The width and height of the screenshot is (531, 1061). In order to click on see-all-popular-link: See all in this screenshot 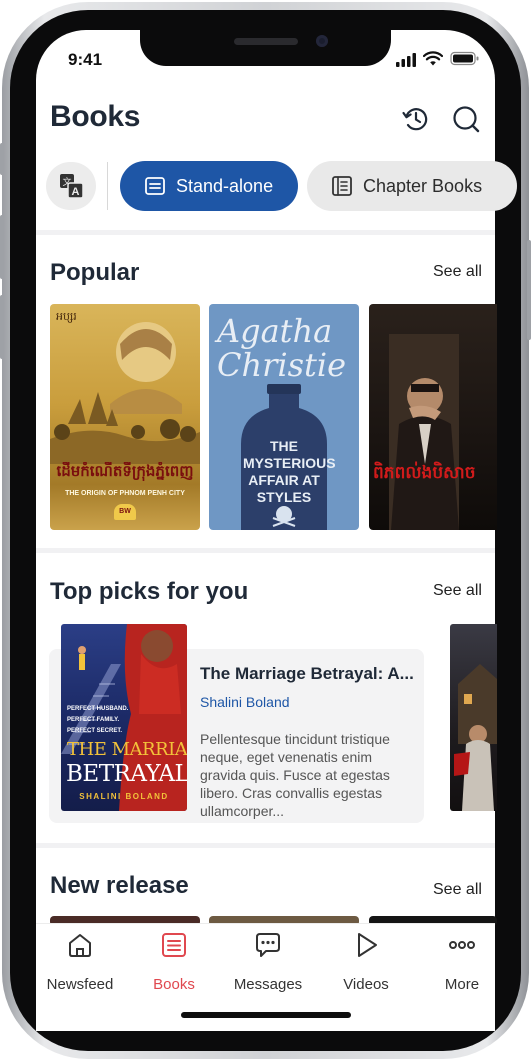, I will do `click(457, 272)`.